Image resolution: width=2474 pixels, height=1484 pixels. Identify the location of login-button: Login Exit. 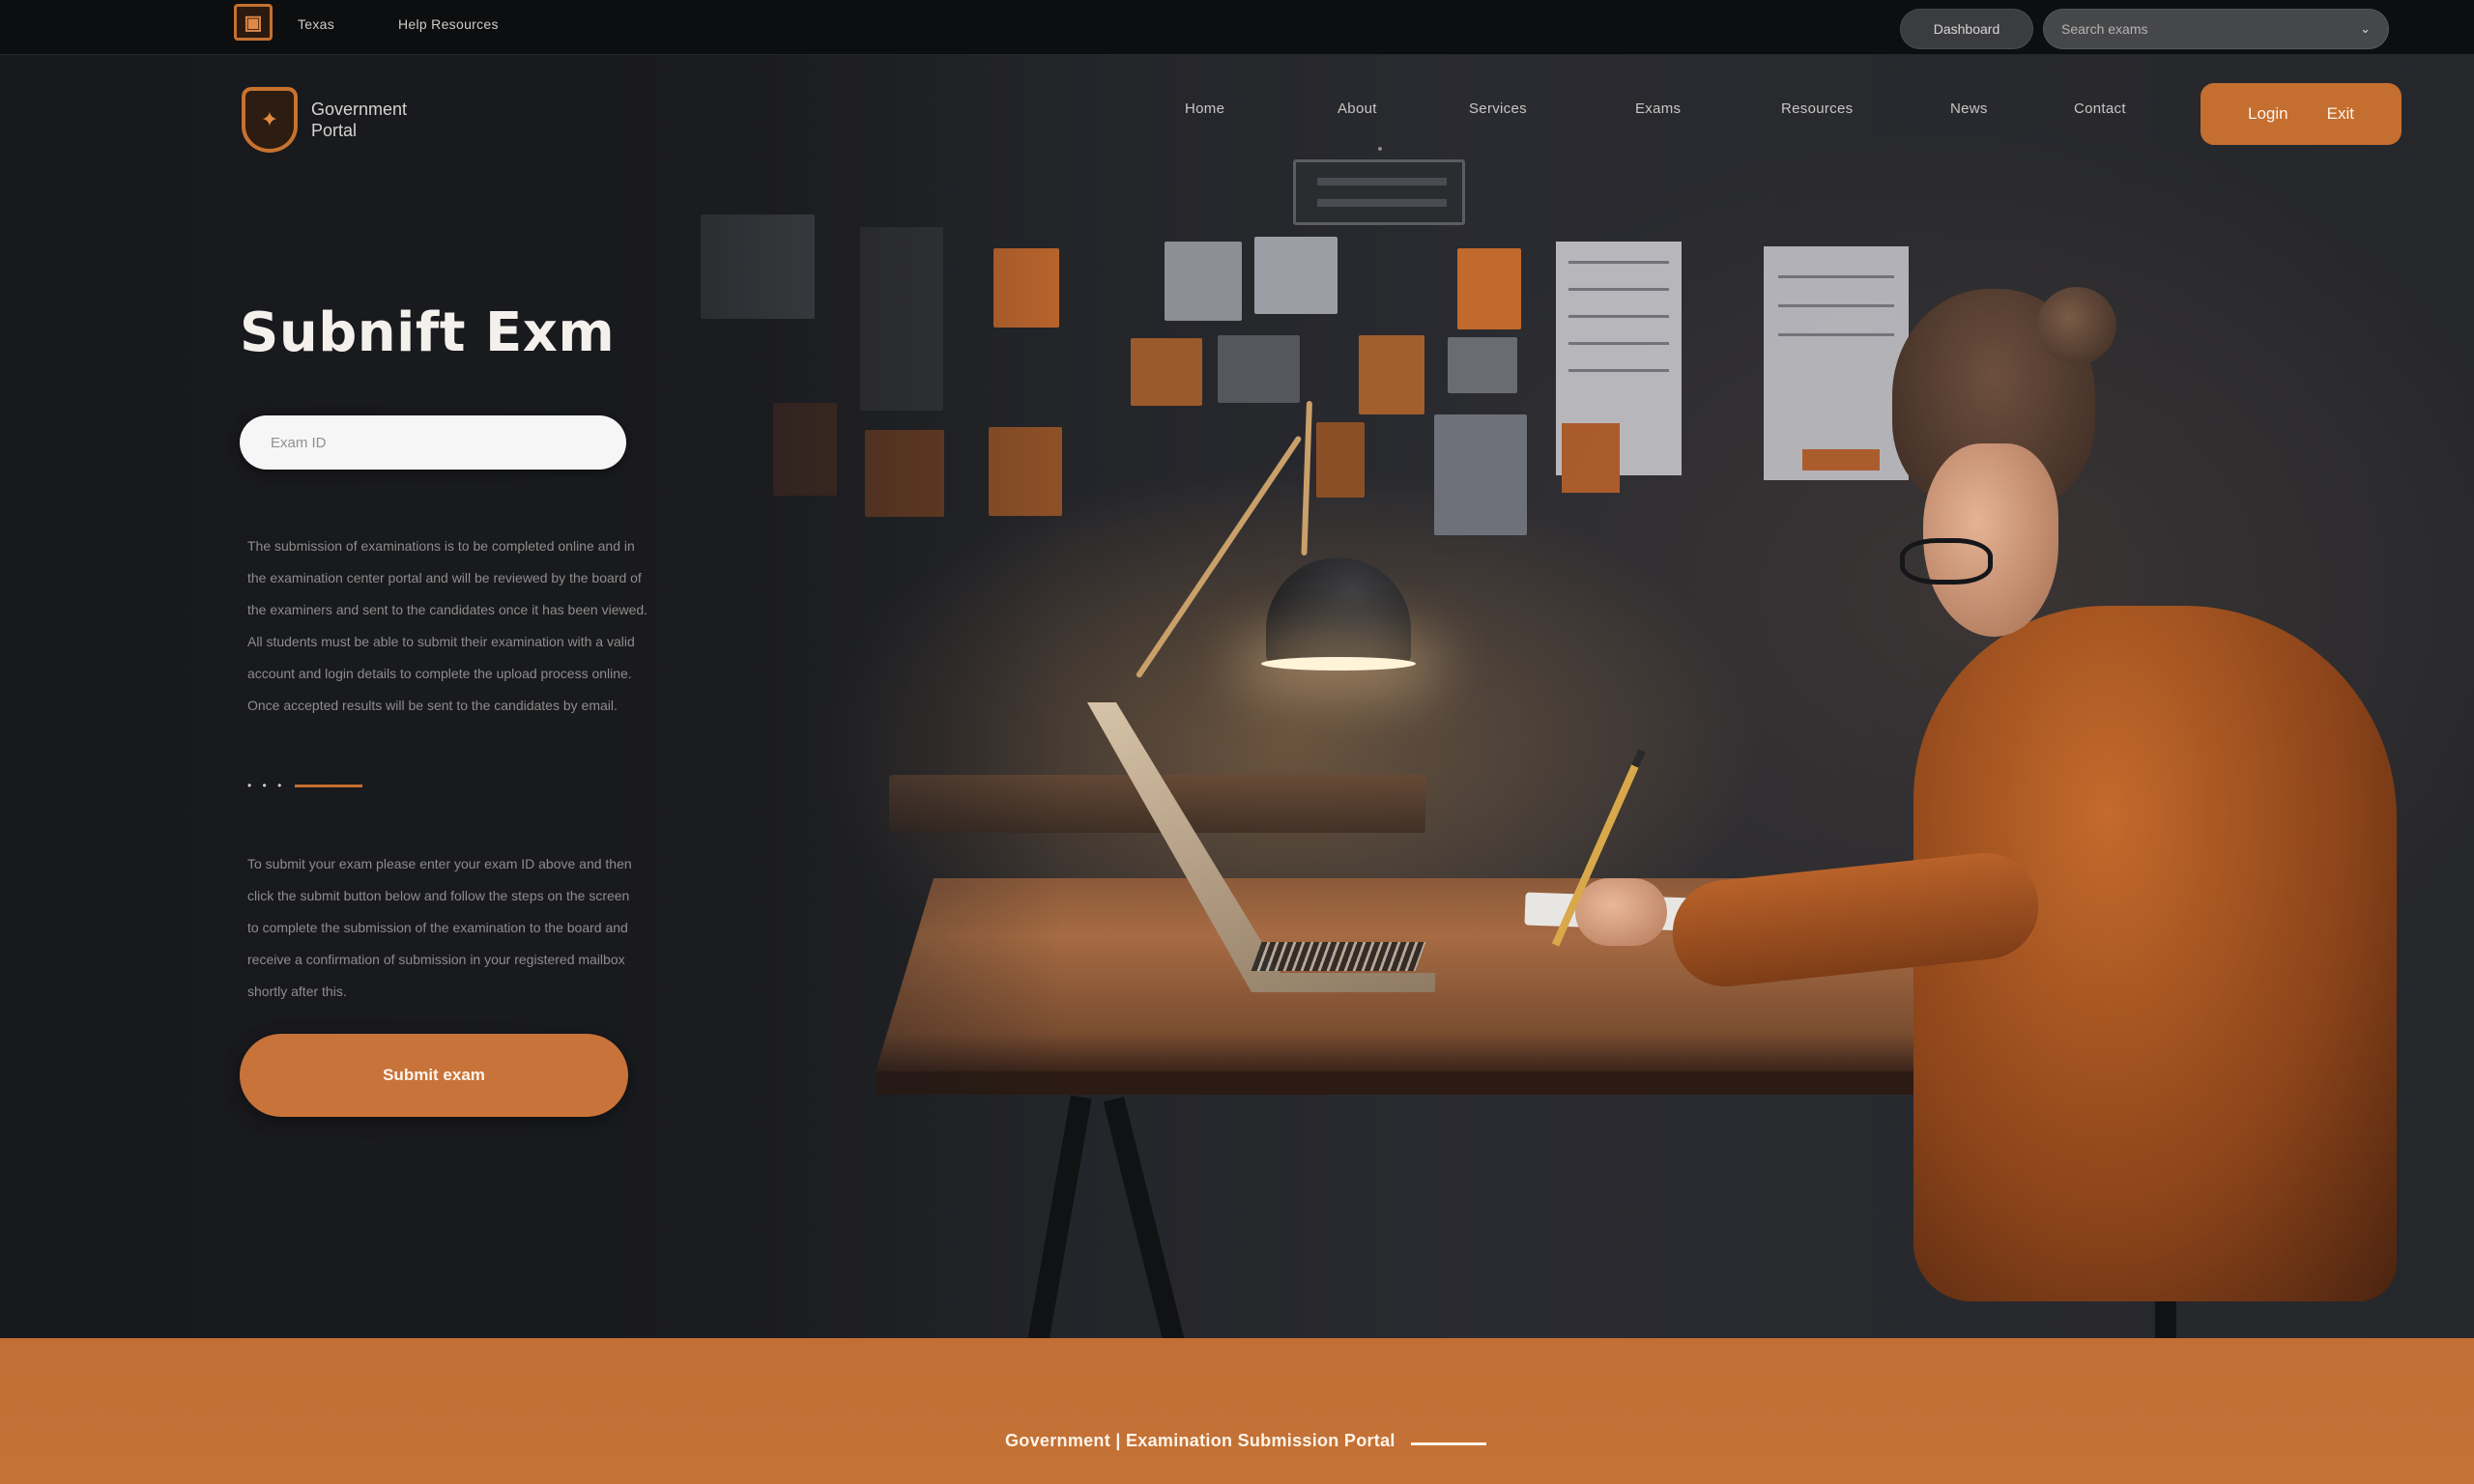
(2302, 114).